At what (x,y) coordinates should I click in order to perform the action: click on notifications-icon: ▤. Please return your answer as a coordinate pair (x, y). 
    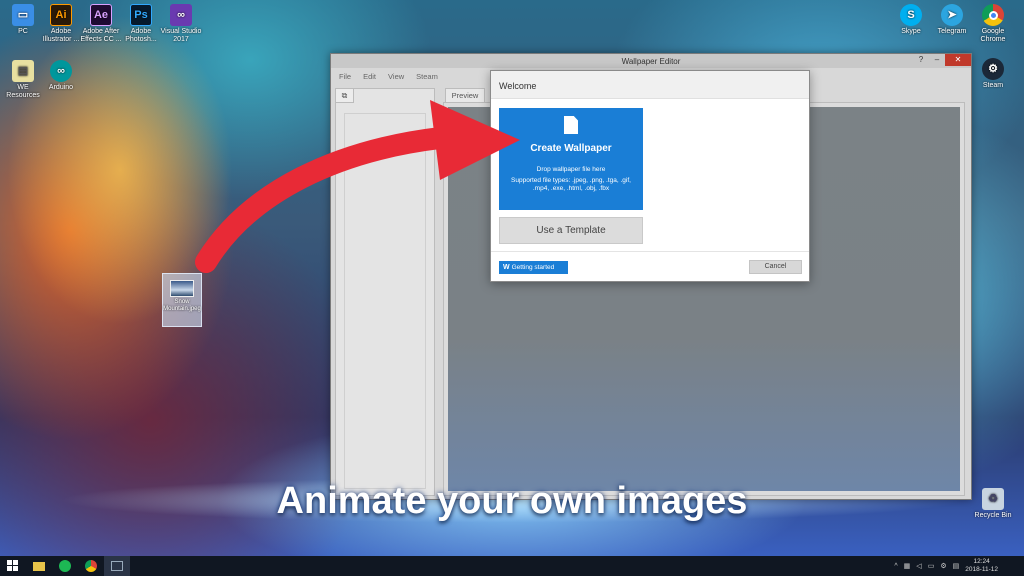
    Looking at the image, I should click on (956, 566).